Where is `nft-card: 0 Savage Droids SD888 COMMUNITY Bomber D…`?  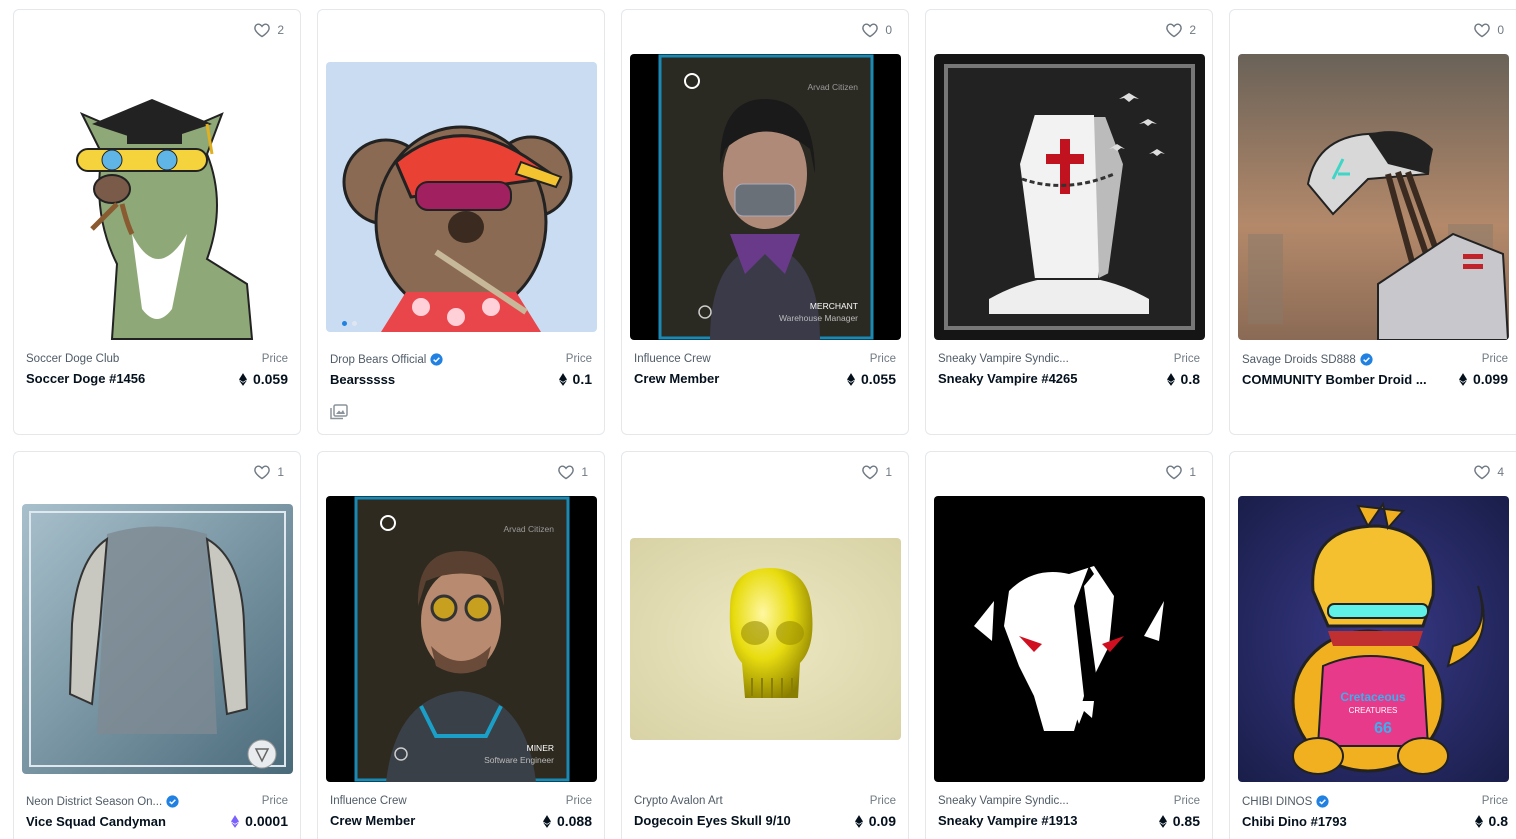 nft-card: 0 Savage Droids SD888 COMMUNITY Bomber D… is located at coordinates (1372, 222).